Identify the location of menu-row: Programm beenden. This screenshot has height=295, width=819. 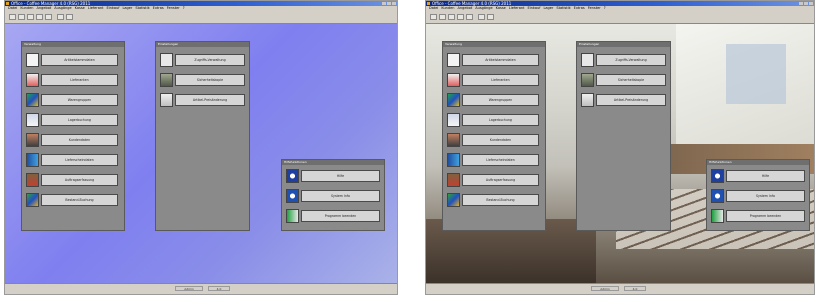
(334, 216).